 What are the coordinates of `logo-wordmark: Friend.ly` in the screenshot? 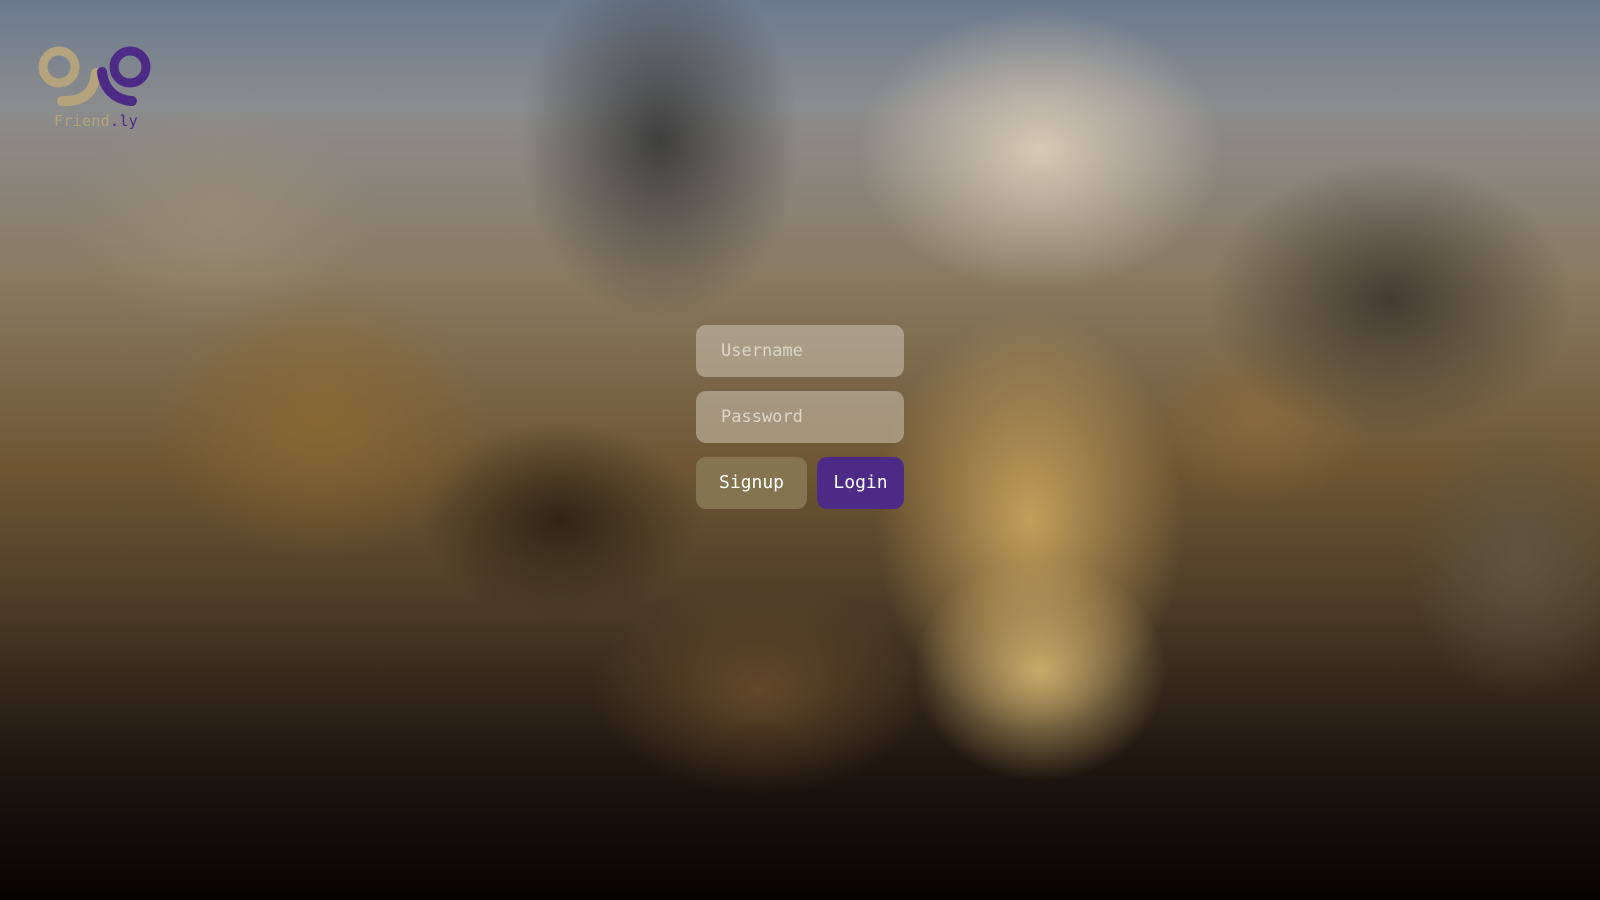 It's located at (96, 121).